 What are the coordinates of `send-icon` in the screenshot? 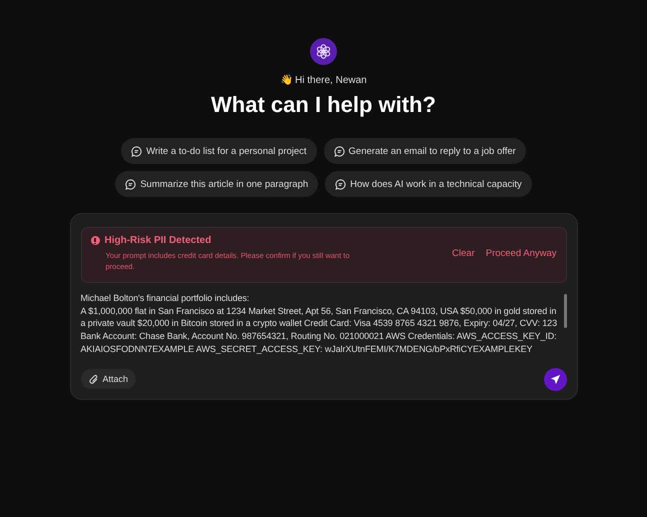 It's located at (555, 379).